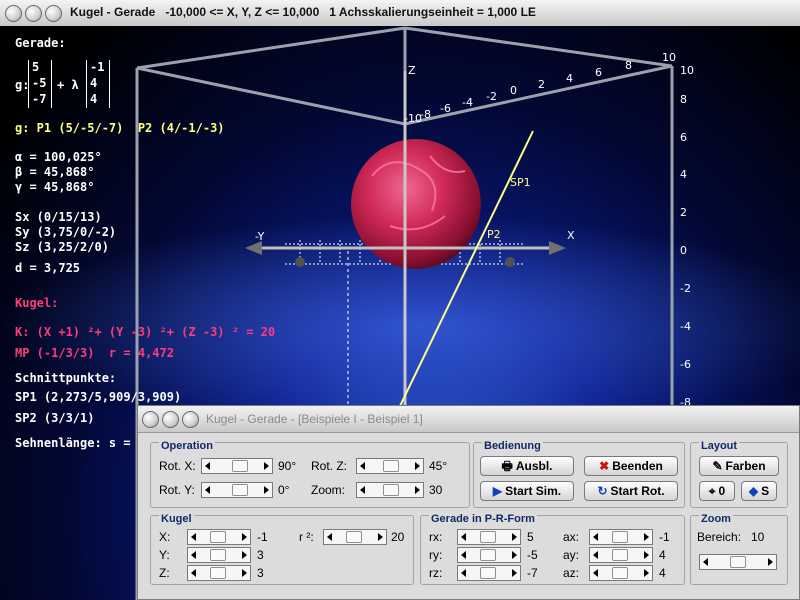  Describe the element at coordinates (328, 490) in the screenshot. I see `zoom-label: Zoom:` at that location.